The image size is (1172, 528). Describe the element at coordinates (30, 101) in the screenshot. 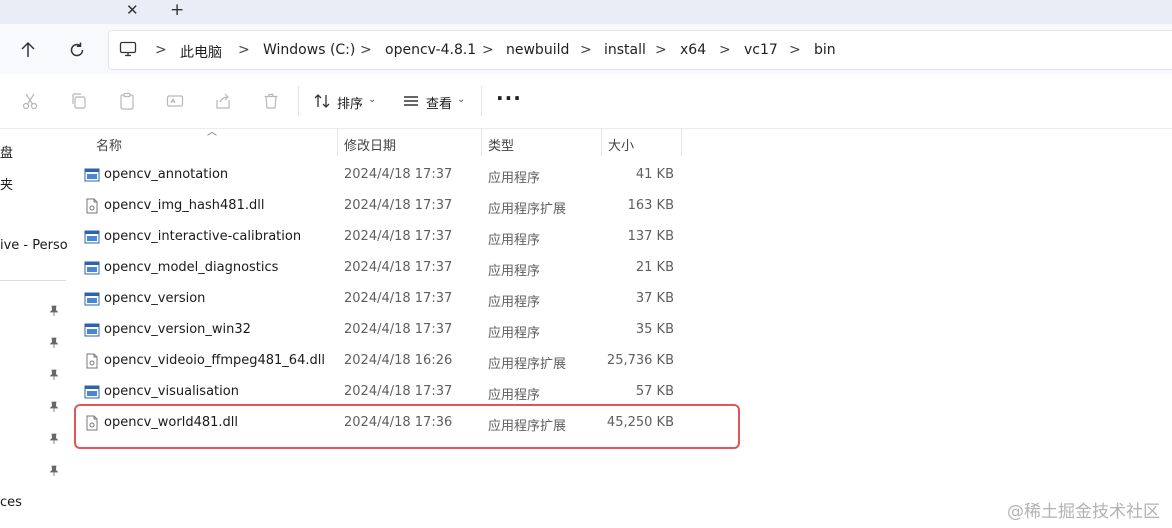

I see `cut-icon` at that location.